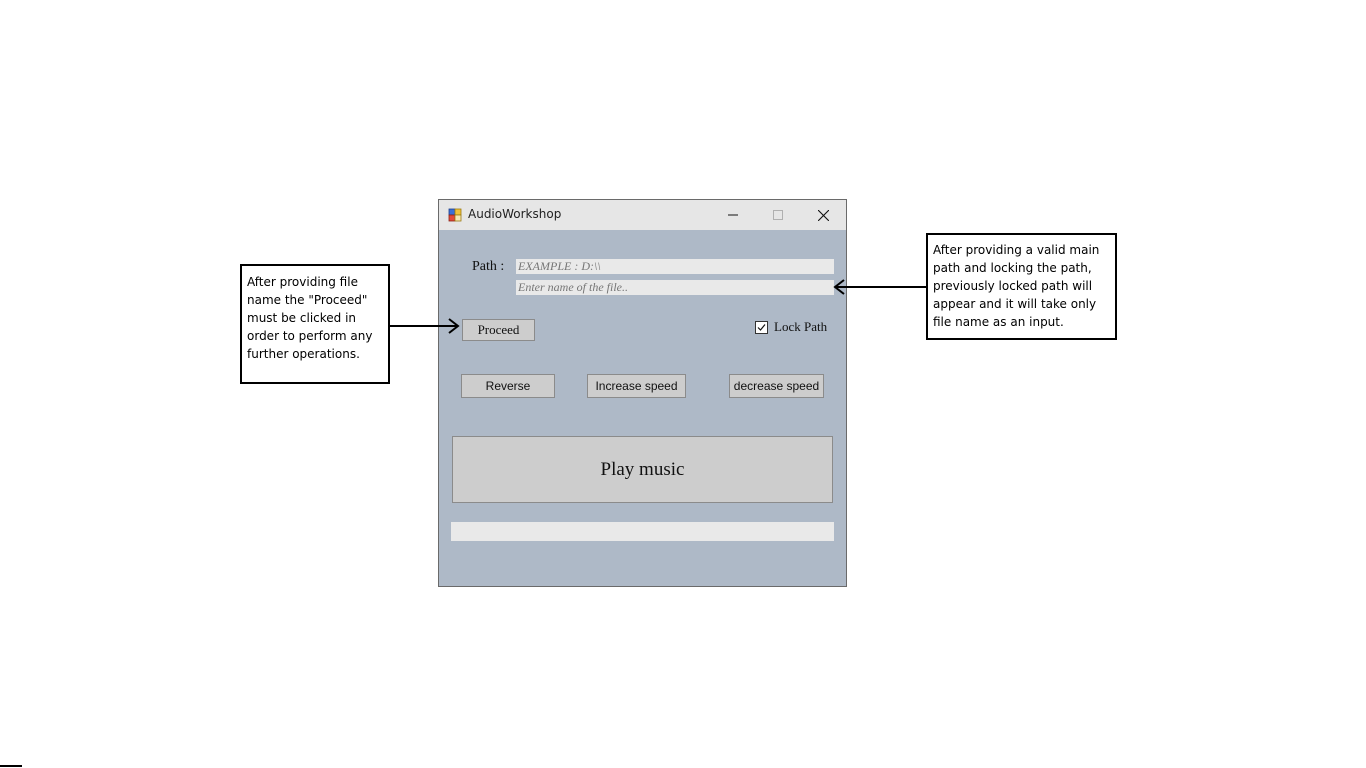 This screenshot has height=768, width=1366. Describe the element at coordinates (11, 766) in the screenshot. I see `corner-mark` at that location.